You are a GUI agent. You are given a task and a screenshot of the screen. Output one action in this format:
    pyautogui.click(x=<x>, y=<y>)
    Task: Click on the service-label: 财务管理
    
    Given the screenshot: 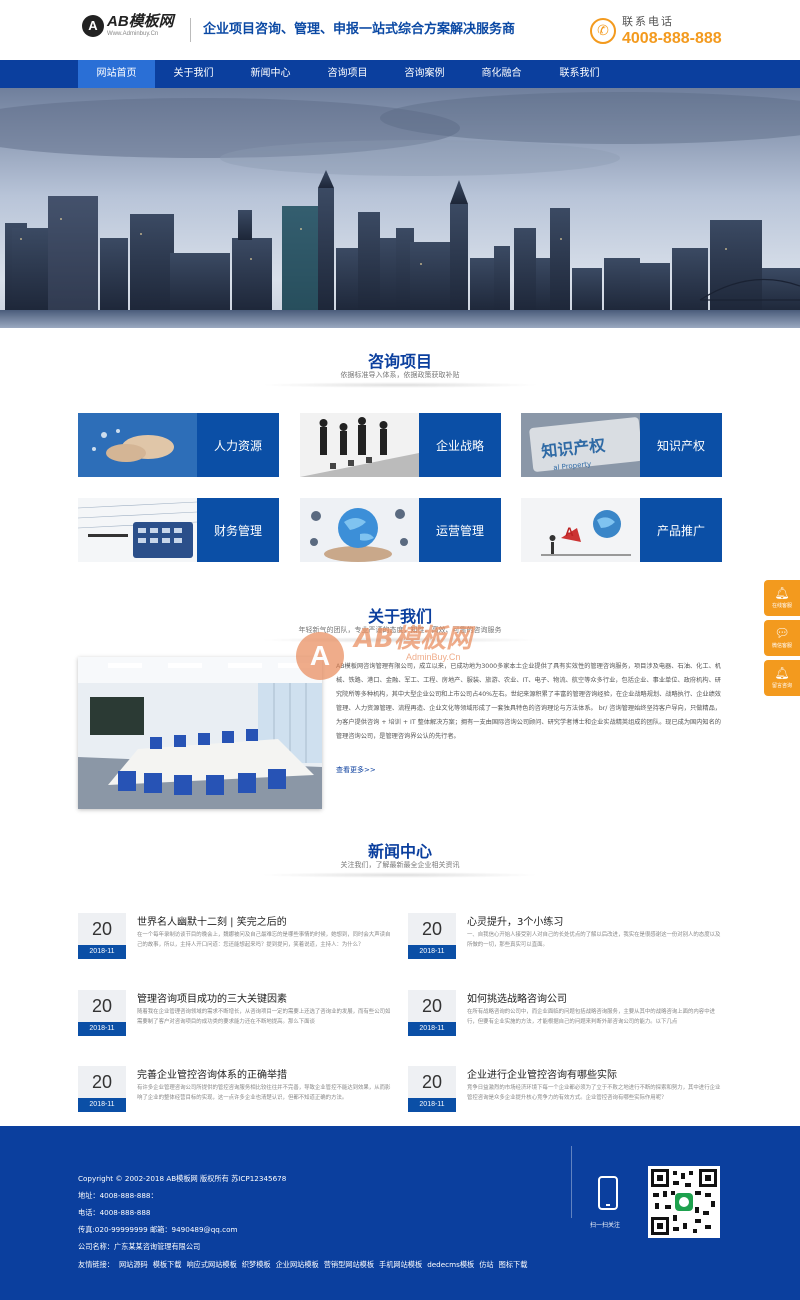 What is the action you would take?
    pyautogui.click(x=238, y=530)
    